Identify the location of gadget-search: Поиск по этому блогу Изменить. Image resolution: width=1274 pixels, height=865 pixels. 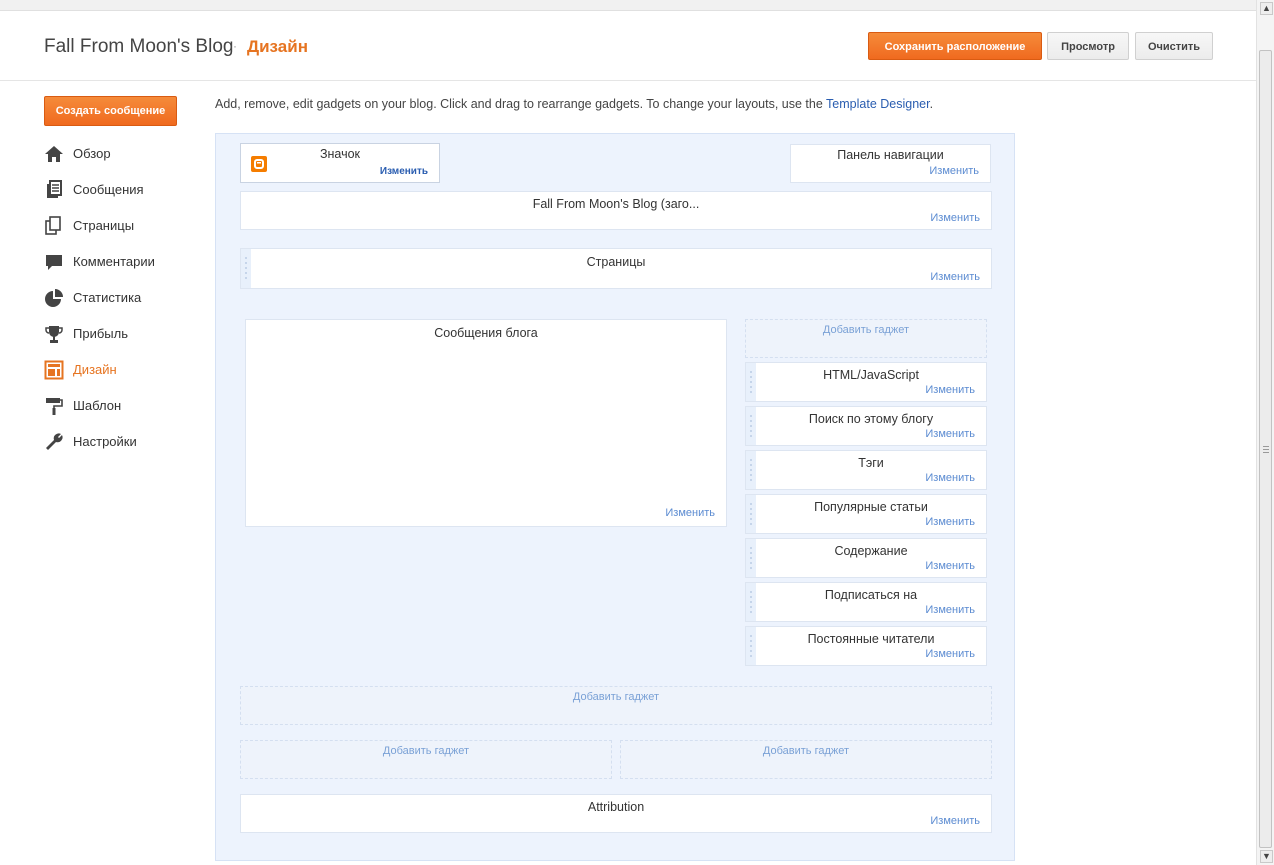
(866, 426).